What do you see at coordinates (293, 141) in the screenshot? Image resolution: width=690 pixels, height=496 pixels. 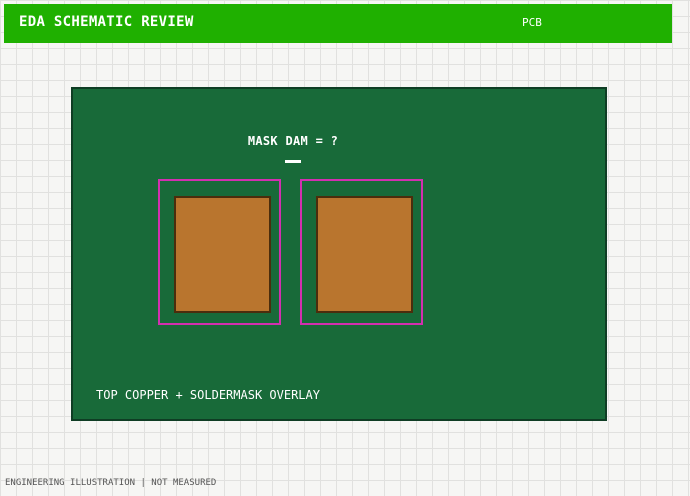 I see `mask-dam-callout: MASK DAM = ?` at bounding box center [293, 141].